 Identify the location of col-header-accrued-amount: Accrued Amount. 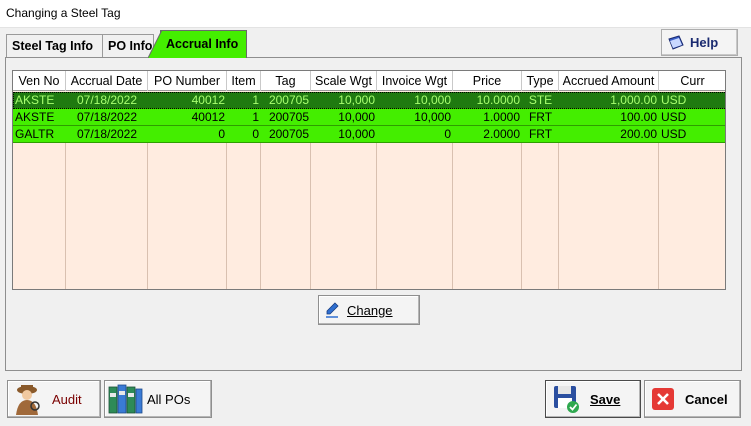
(609, 81).